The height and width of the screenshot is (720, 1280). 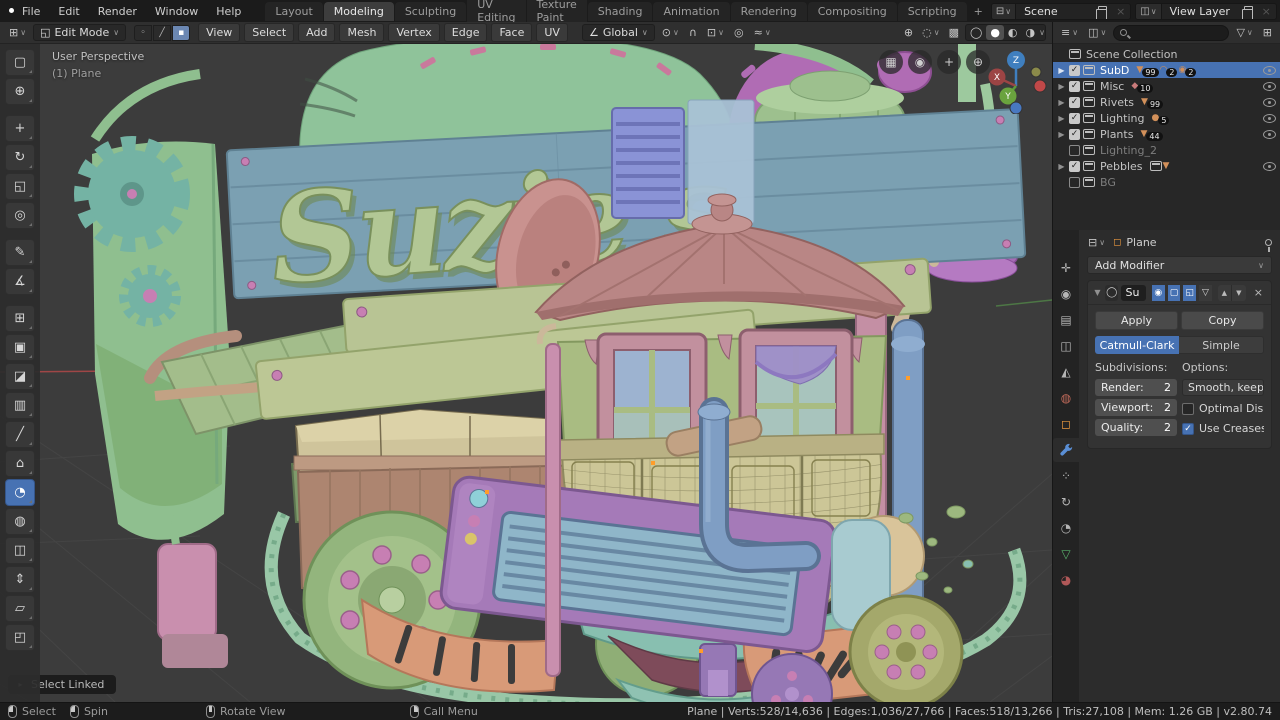 I want to click on tool-knife: ╱, so click(x=20, y=434).